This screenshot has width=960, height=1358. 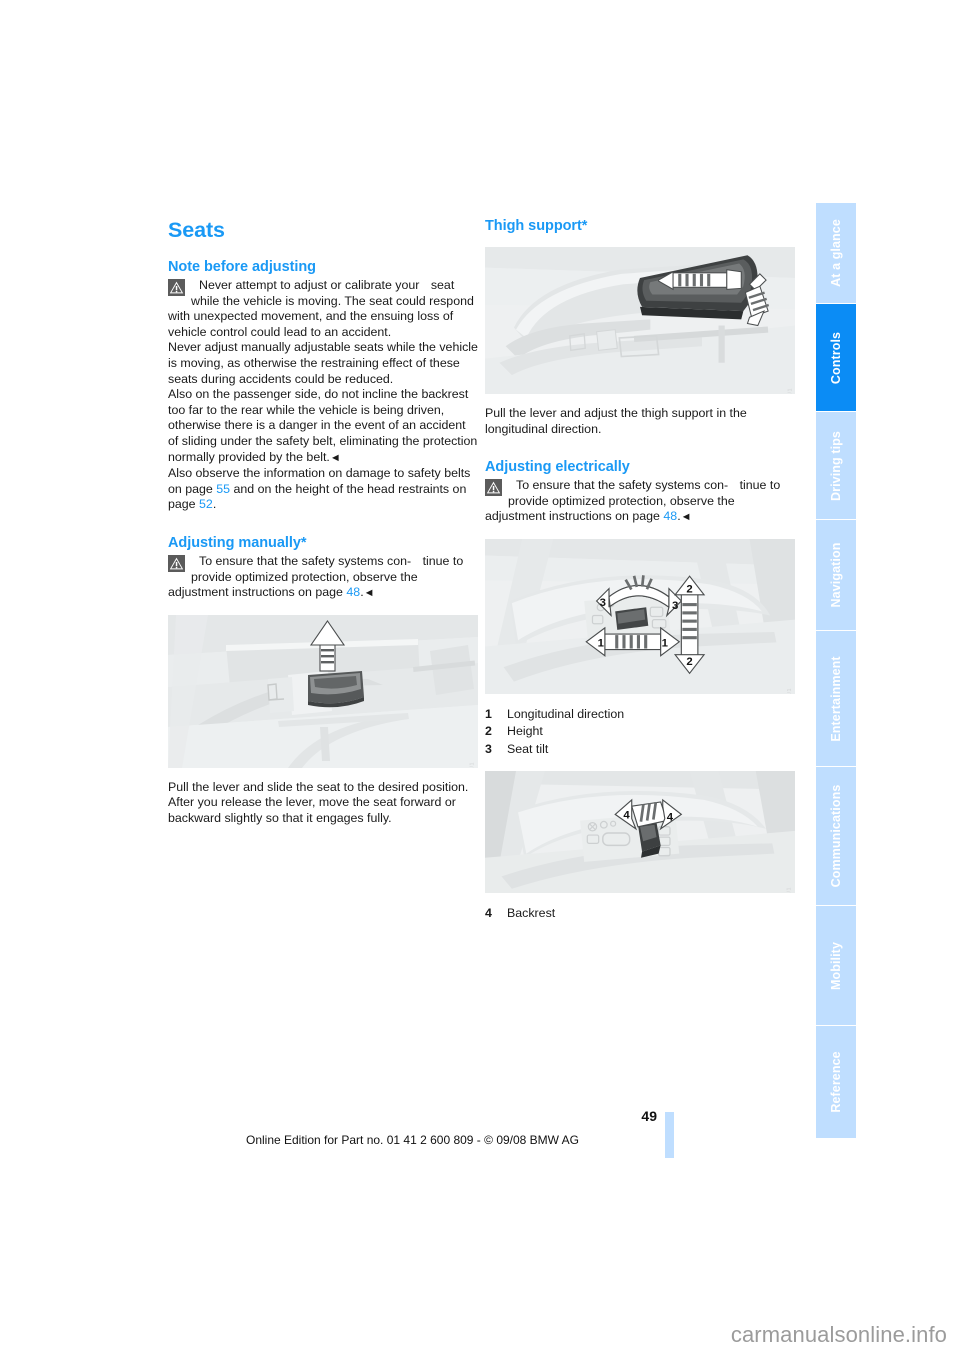 I want to click on tab-label: Reference, so click(x=836, y=1082).